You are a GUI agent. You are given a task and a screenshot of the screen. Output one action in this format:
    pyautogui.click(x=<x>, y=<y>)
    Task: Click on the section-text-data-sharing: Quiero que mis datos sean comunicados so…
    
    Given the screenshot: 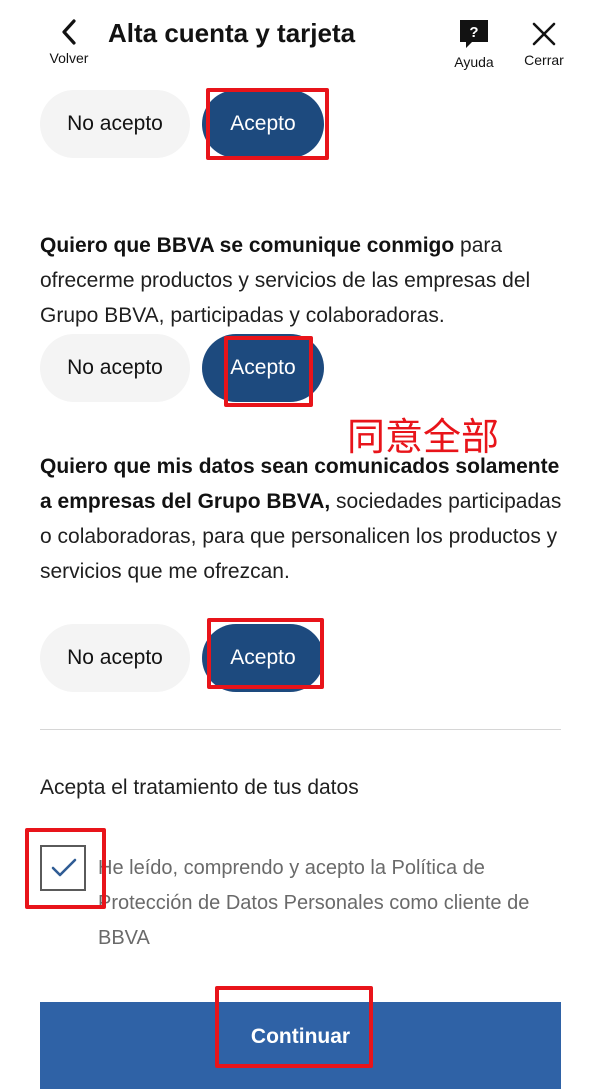 What is the action you would take?
    pyautogui.click(x=305, y=519)
    